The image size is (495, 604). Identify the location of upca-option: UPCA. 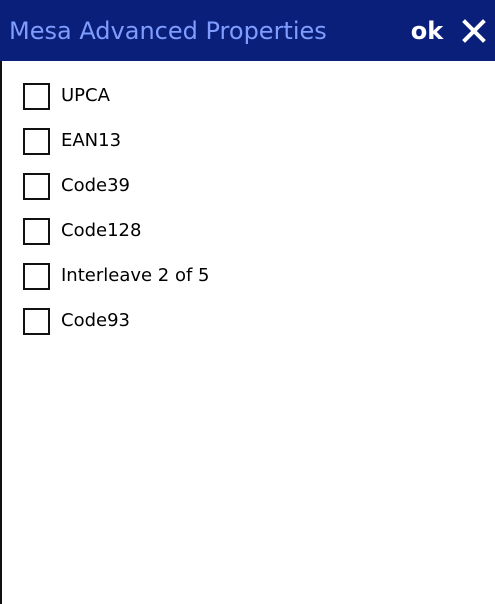
(66, 96).